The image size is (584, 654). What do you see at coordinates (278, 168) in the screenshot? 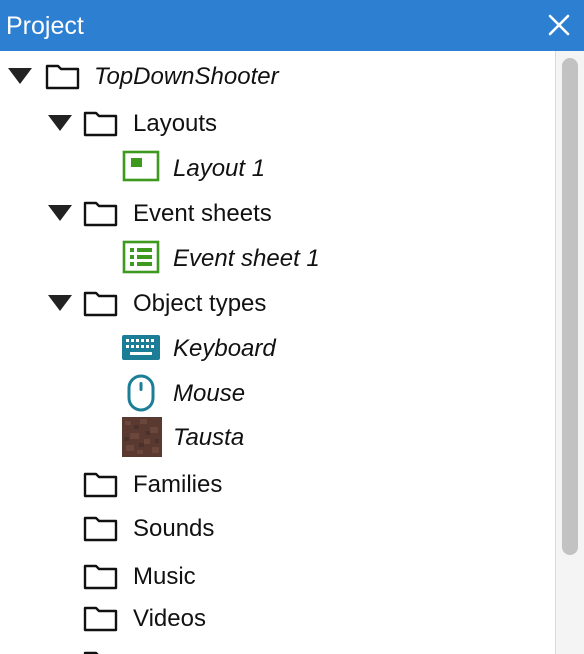
I see `tree-item-layout-1: Layout 1` at bounding box center [278, 168].